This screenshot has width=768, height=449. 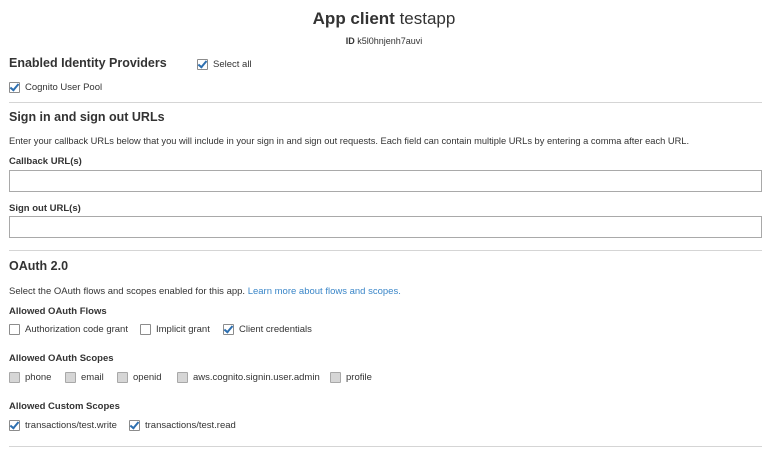 What do you see at coordinates (359, 377) in the screenshot?
I see `scope-label: profile` at bounding box center [359, 377].